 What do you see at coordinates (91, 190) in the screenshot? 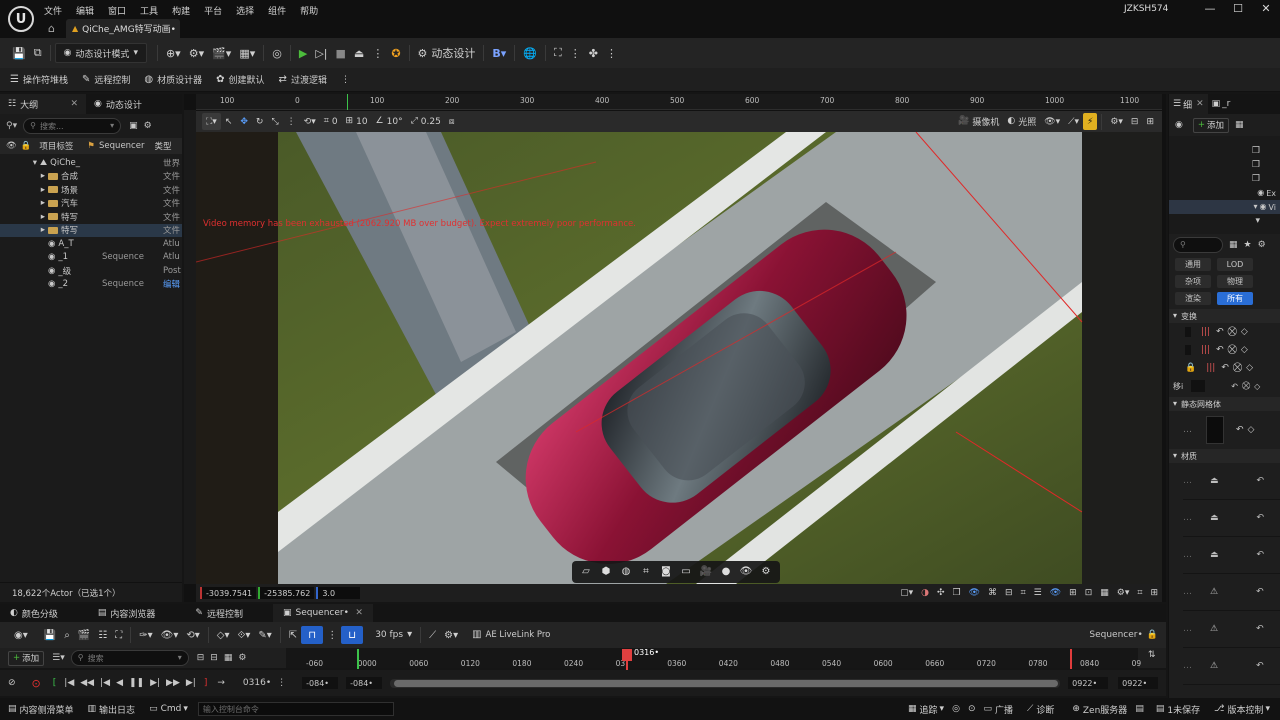
I see `outliner-row: ▸ 场景 文件` at bounding box center [91, 190].